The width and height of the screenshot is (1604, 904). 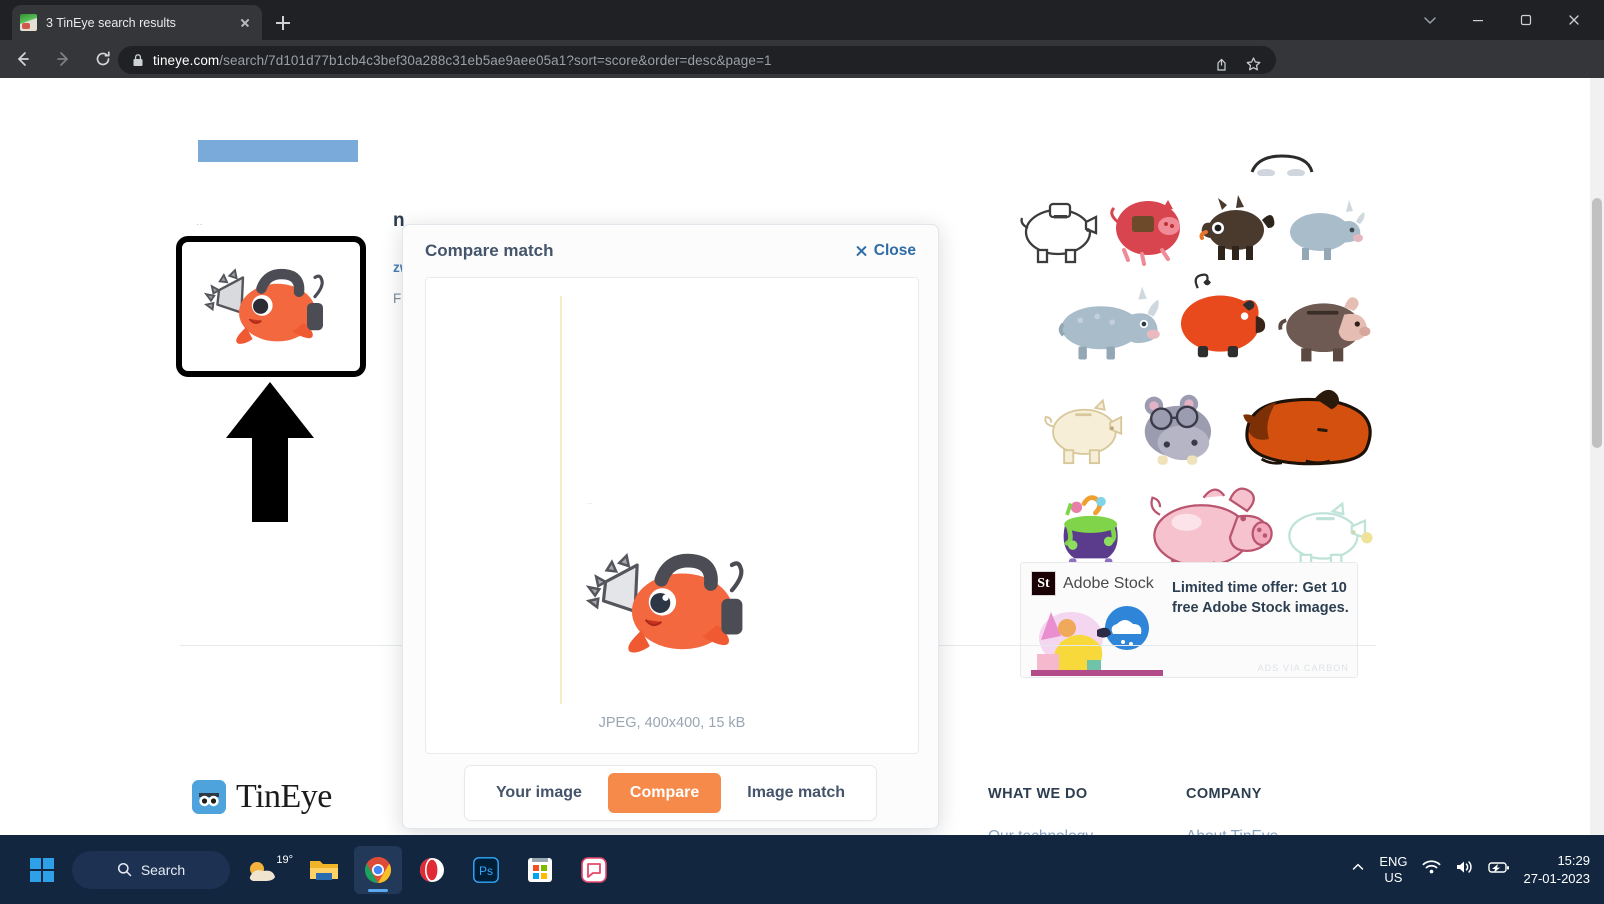 What do you see at coordinates (802, 20) in the screenshot?
I see `tab-strip: 3 TinEye search results` at bounding box center [802, 20].